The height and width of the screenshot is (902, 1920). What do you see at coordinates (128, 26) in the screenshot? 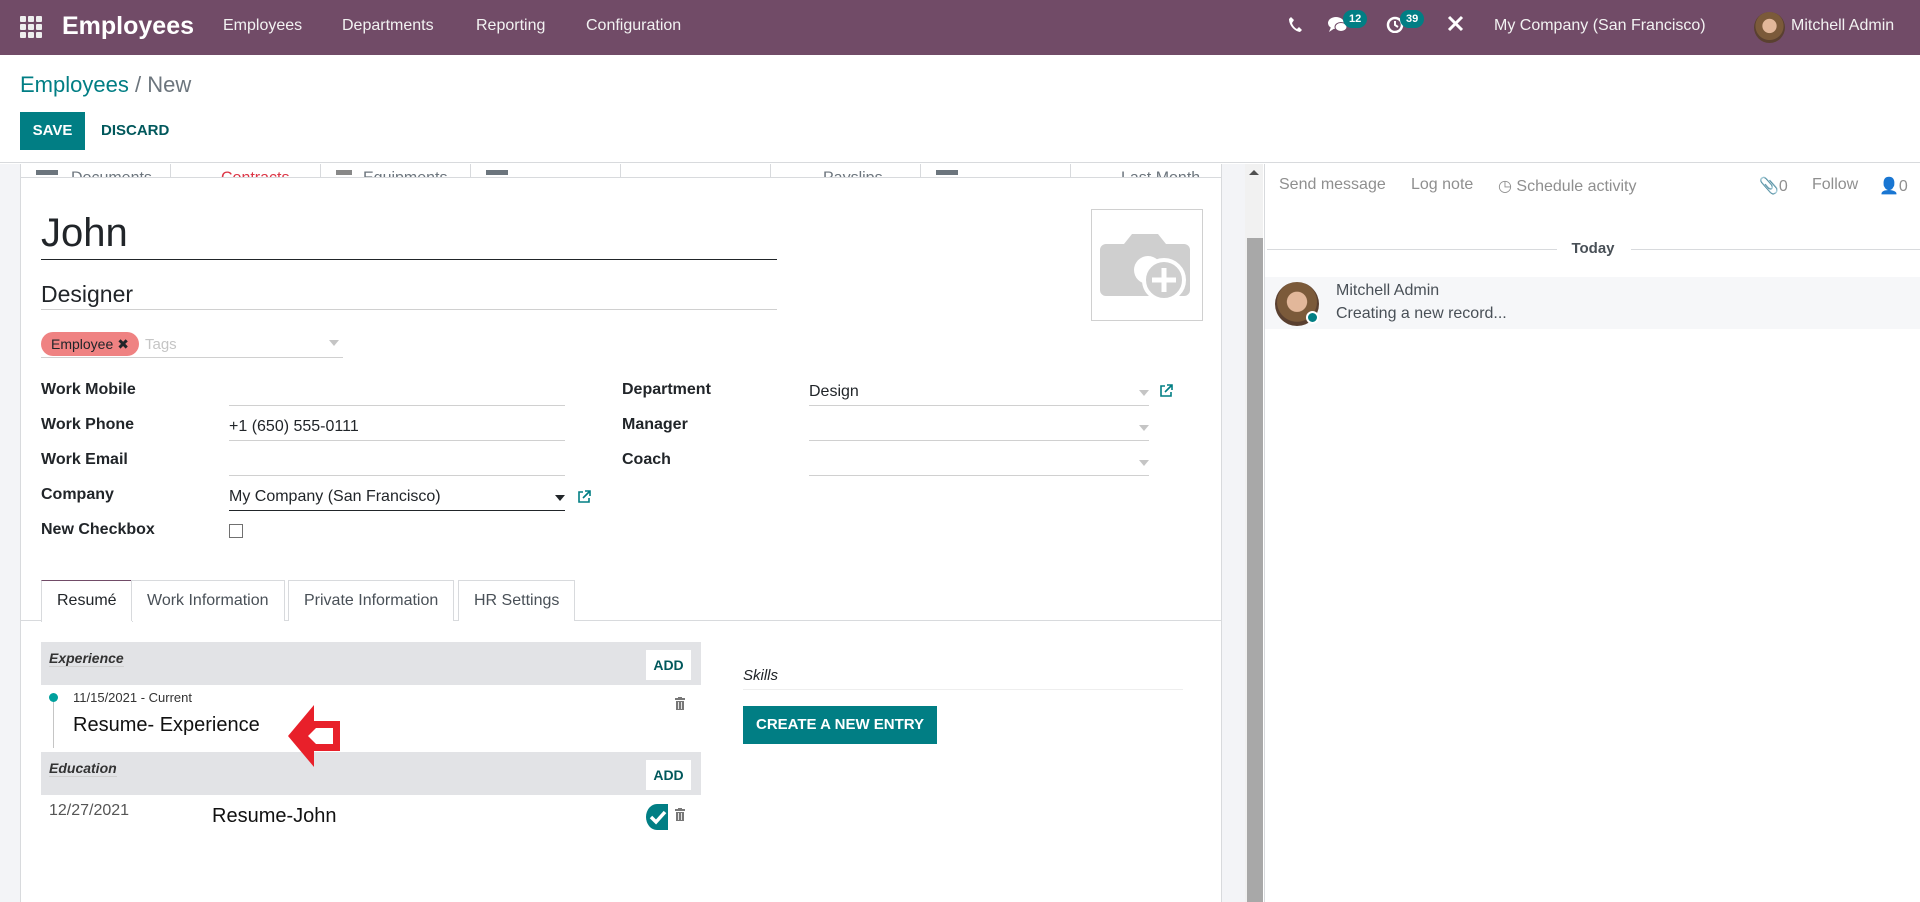
I see `app-title: Employees` at bounding box center [128, 26].